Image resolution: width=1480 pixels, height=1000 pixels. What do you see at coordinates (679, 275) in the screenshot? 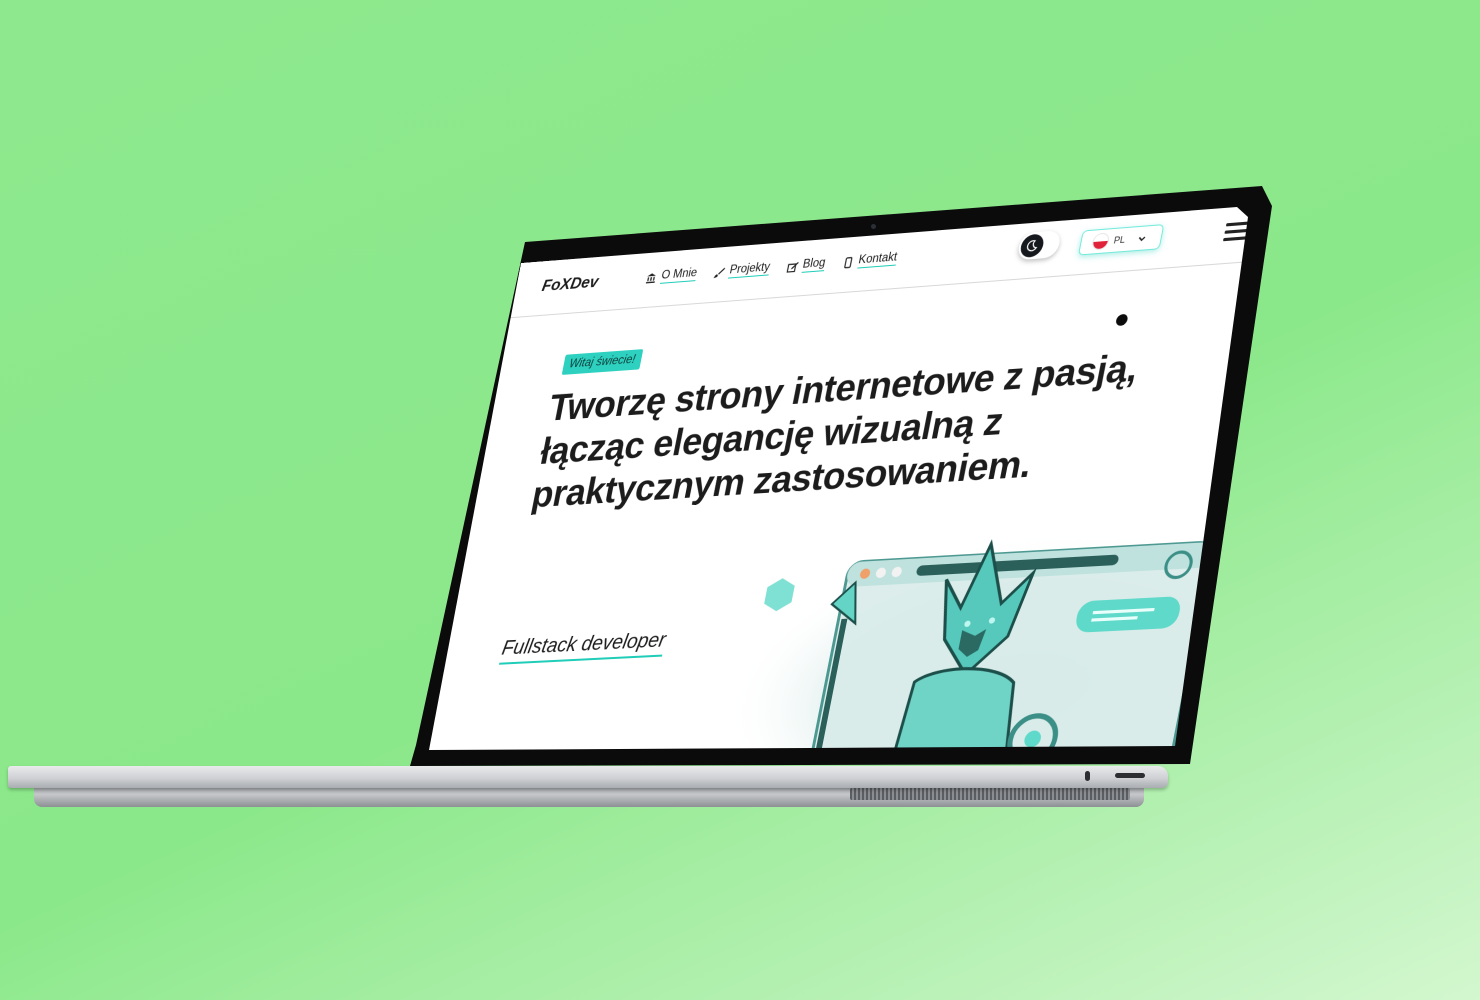
I see `nav-label: O Mnie` at bounding box center [679, 275].